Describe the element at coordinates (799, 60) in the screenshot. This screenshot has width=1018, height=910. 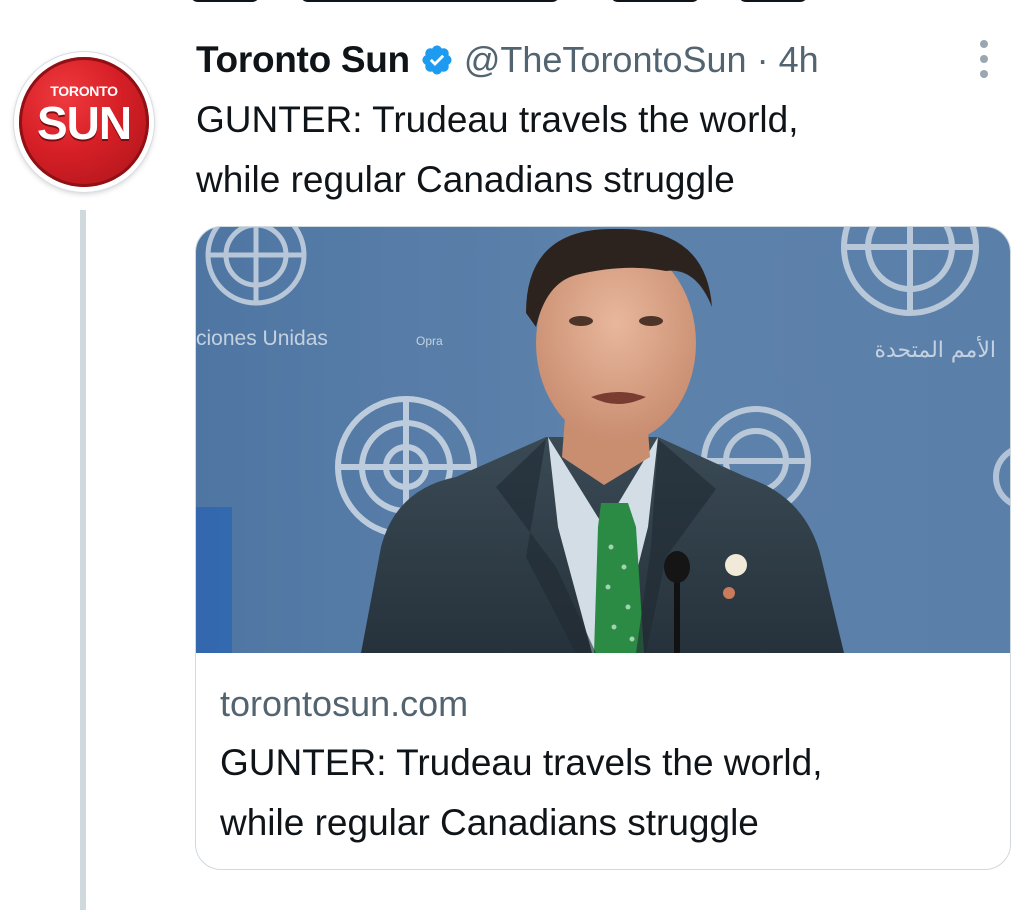
I see `timestamp: 4h` at that location.